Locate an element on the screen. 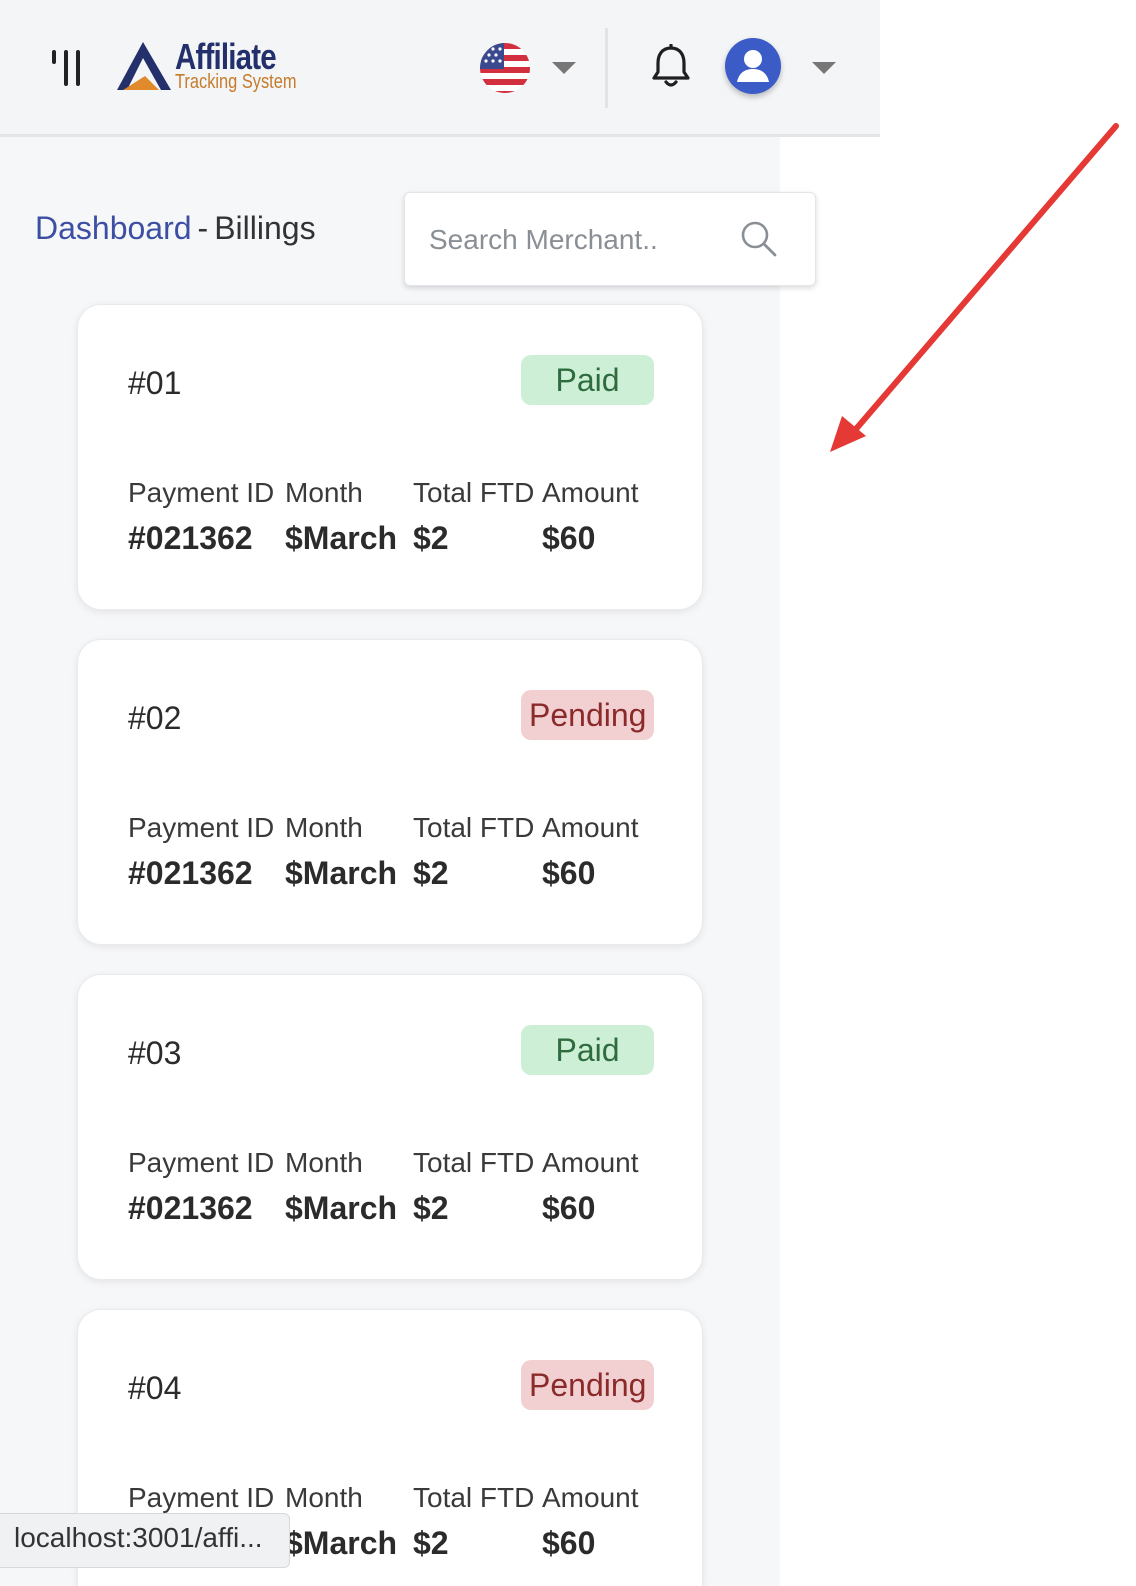  billing-number: #04 is located at coordinates (155, 1388).